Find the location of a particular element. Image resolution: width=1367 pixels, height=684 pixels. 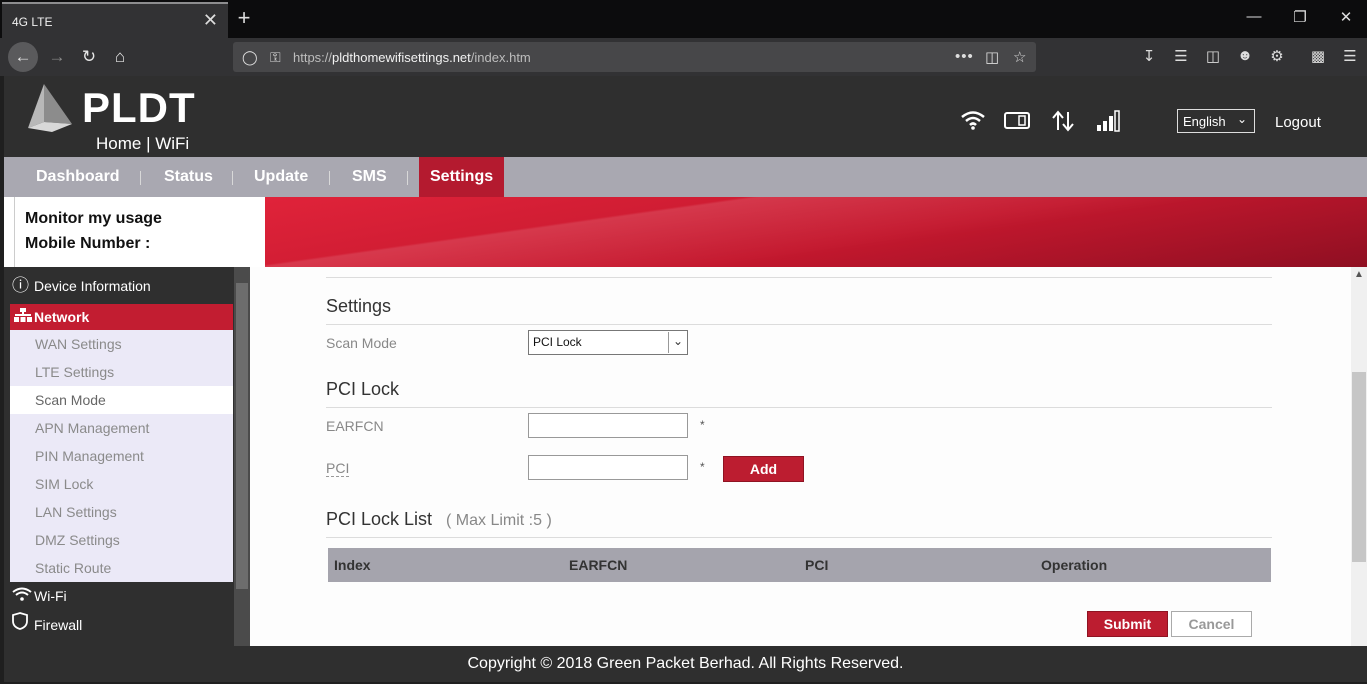

sidebar-item-label: Network is located at coordinates (62, 317).